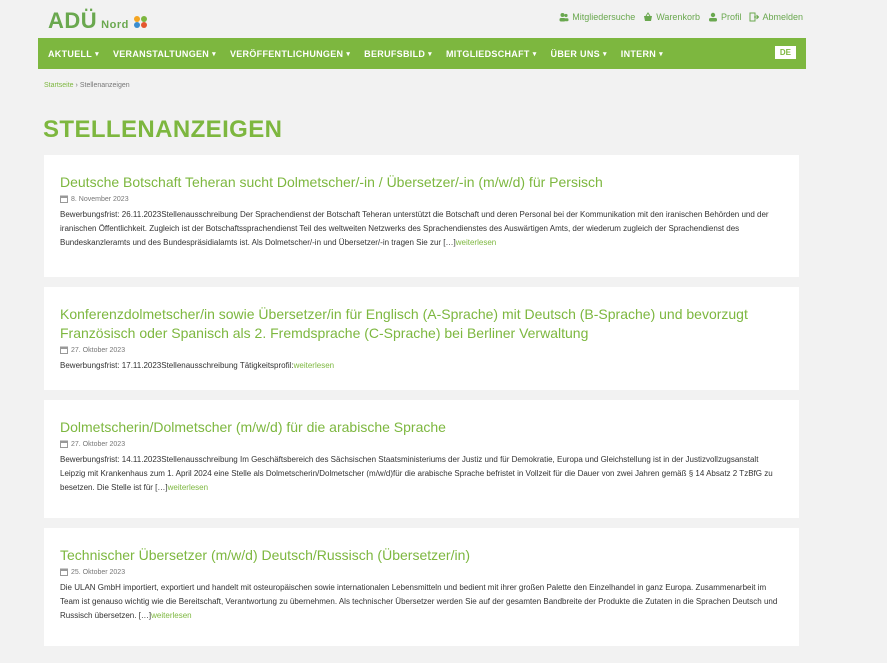  What do you see at coordinates (398, 54) in the screenshot?
I see `nav-item-berufsbild: BERUFSBILD ▾` at bounding box center [398, 54].